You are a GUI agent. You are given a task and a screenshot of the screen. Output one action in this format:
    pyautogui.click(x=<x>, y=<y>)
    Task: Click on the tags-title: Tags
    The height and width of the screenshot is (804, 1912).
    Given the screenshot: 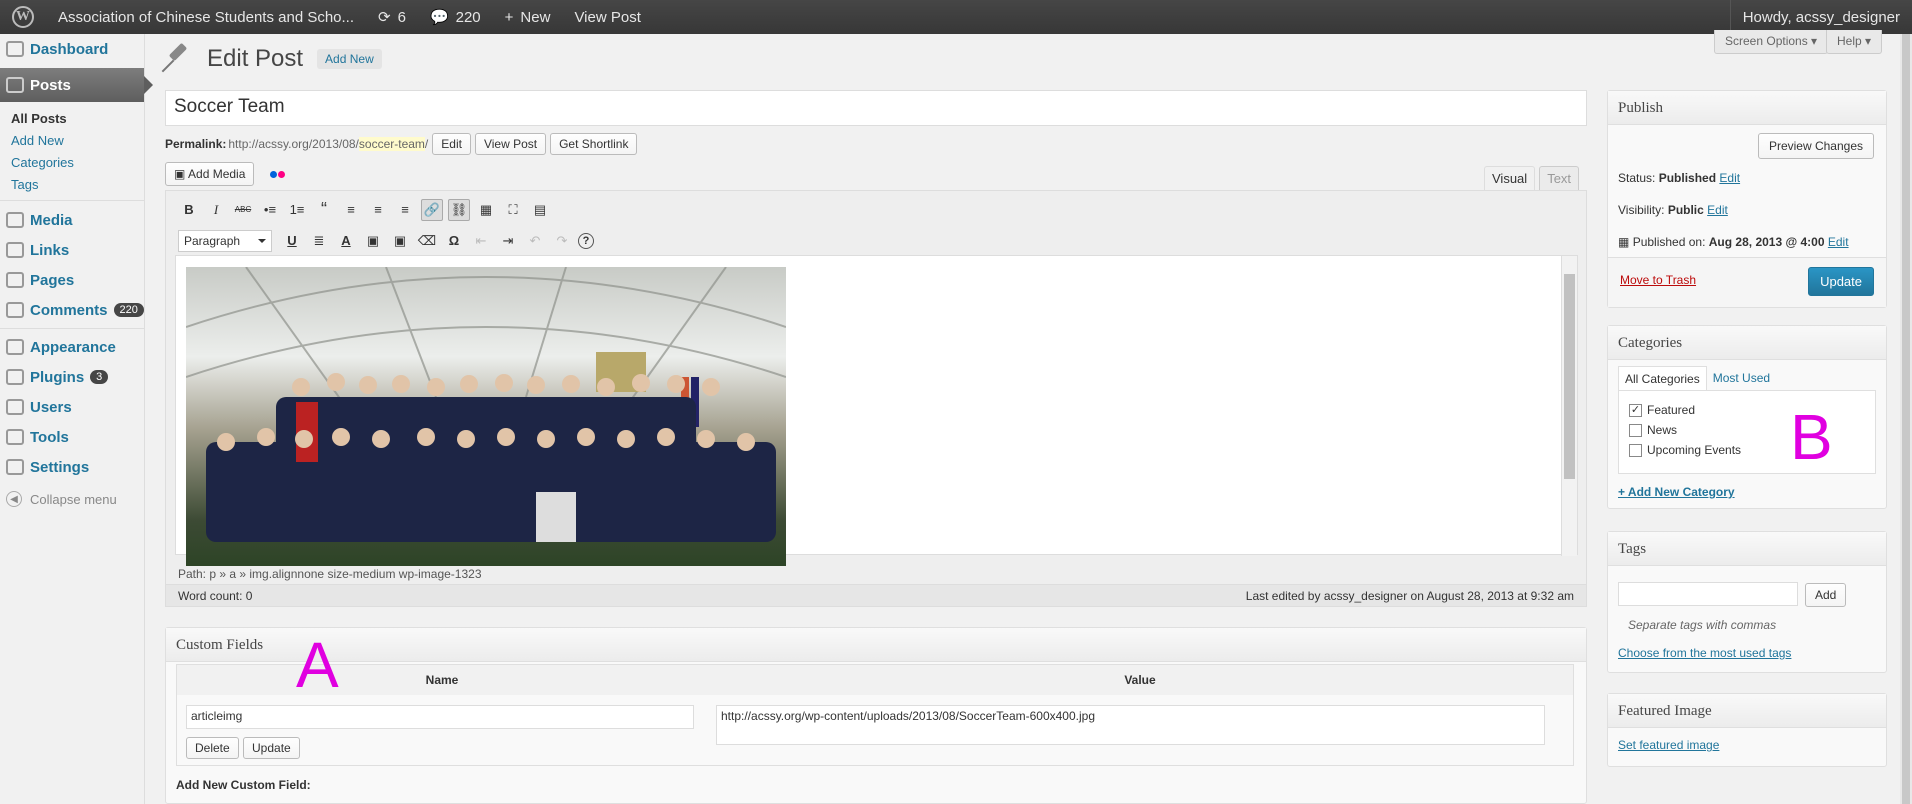 What is the action you would take?
    pyautogui.click(x=1747, y=549)
    